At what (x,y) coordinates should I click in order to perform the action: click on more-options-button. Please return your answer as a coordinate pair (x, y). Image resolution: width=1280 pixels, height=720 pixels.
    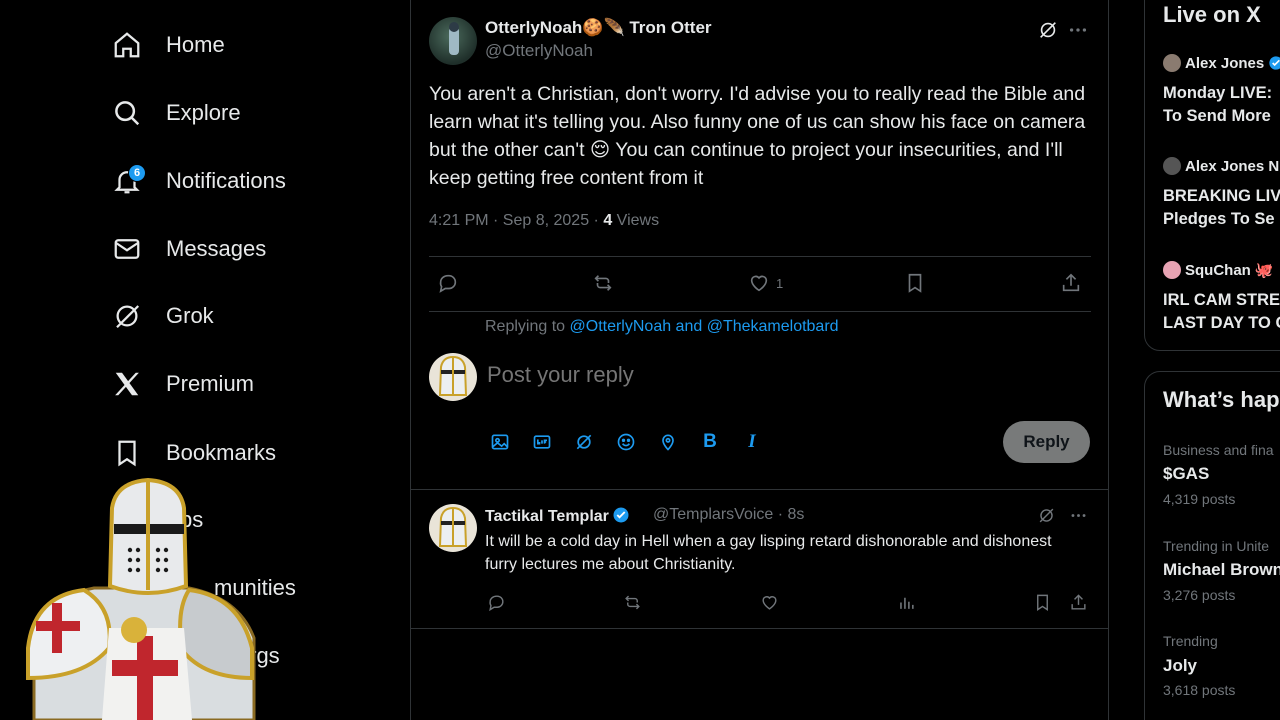
    Looking at the image, I should click on (1078, 30).